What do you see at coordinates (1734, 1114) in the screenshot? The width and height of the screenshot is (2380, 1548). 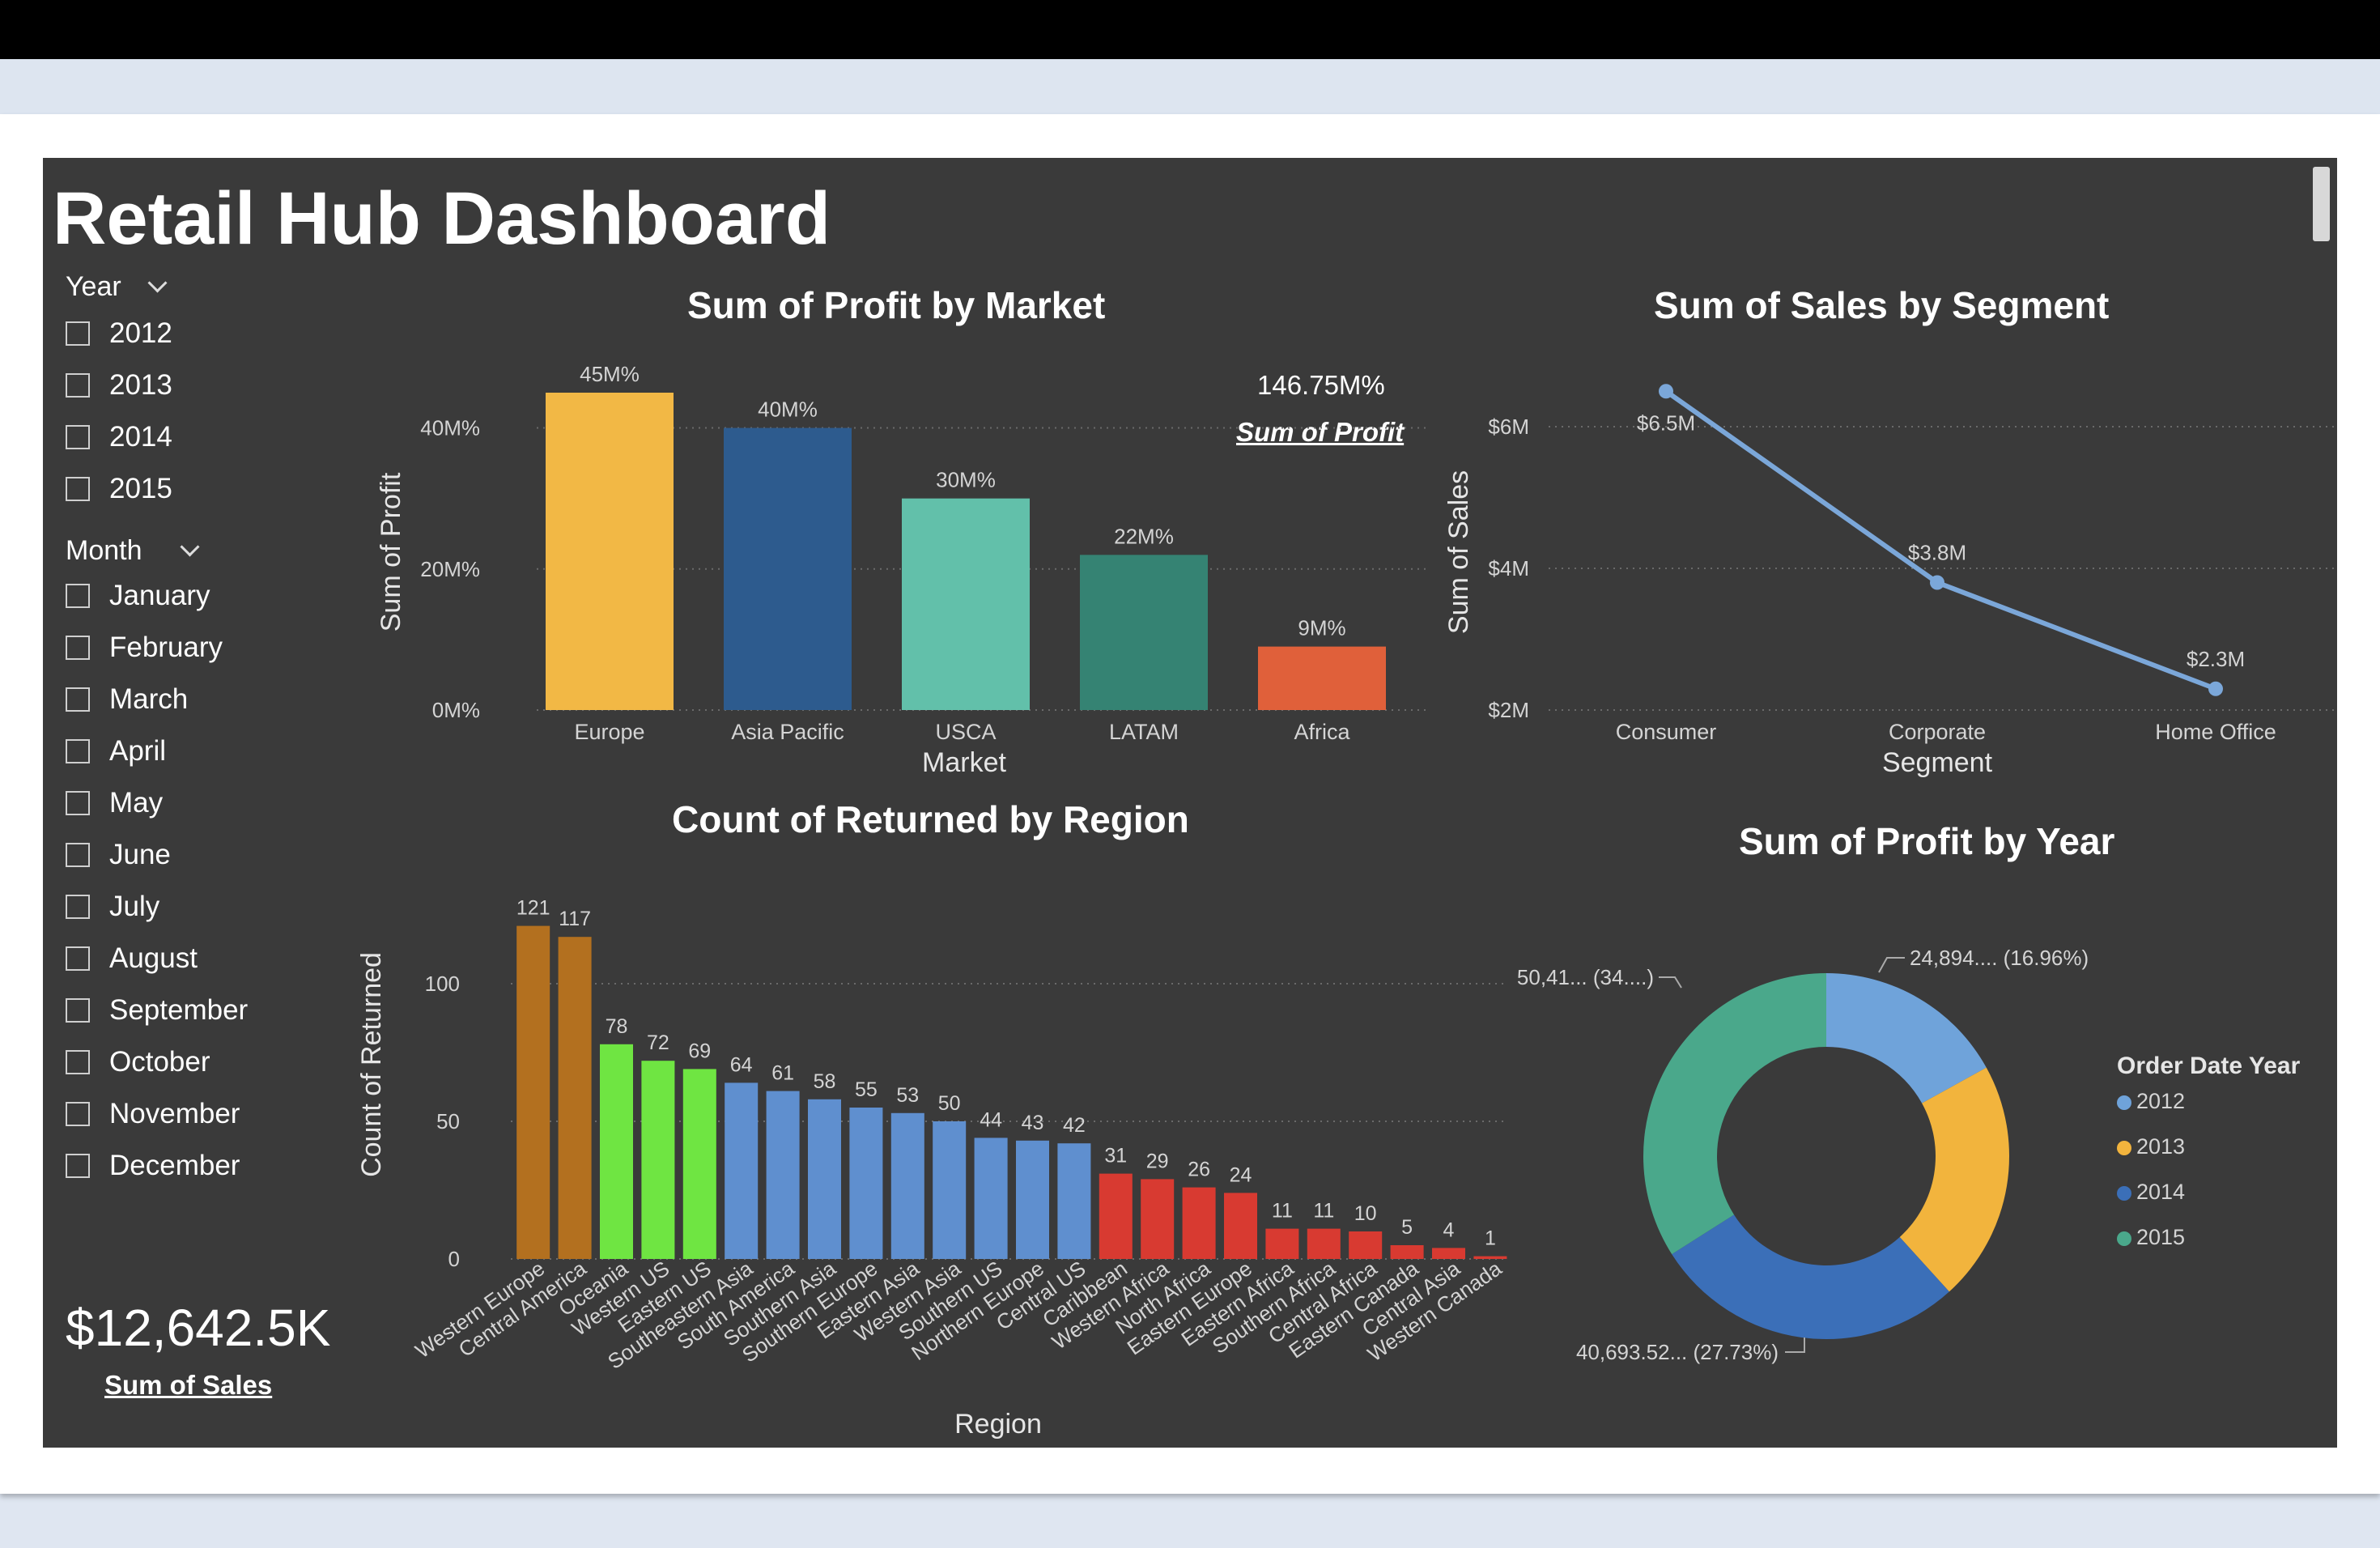 I see `donut-slice` at bounding box center [1734, 1114].